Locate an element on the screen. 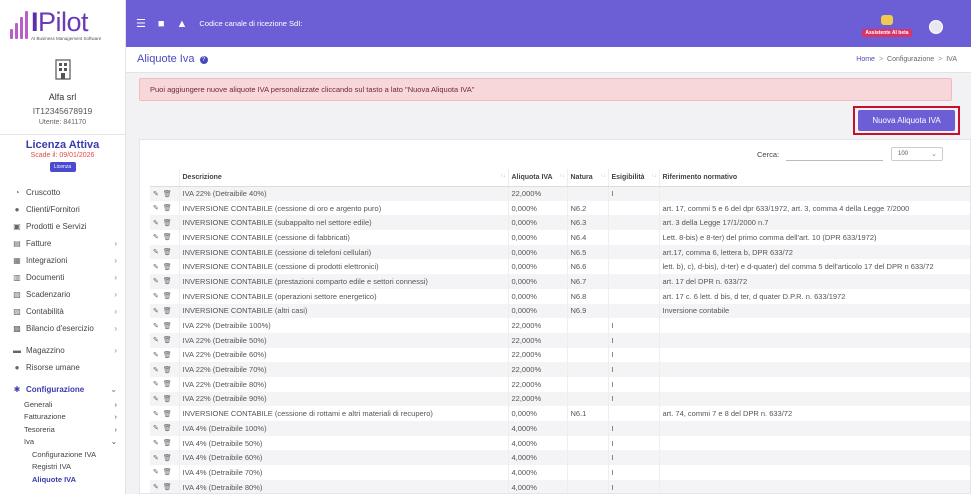 The width and height of the screenshot is (971, 494). help-icon: ? is located at coordinates (203, 60).